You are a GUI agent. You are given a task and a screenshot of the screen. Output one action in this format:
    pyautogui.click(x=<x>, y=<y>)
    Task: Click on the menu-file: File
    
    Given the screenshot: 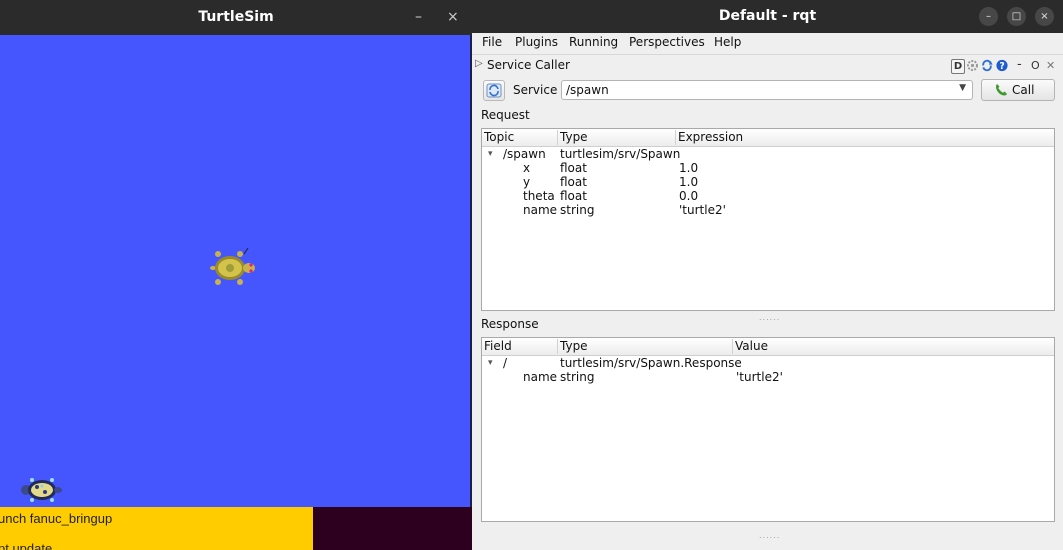 What is the action you would take?
    pyautogui.click(x=492, y=42)
    